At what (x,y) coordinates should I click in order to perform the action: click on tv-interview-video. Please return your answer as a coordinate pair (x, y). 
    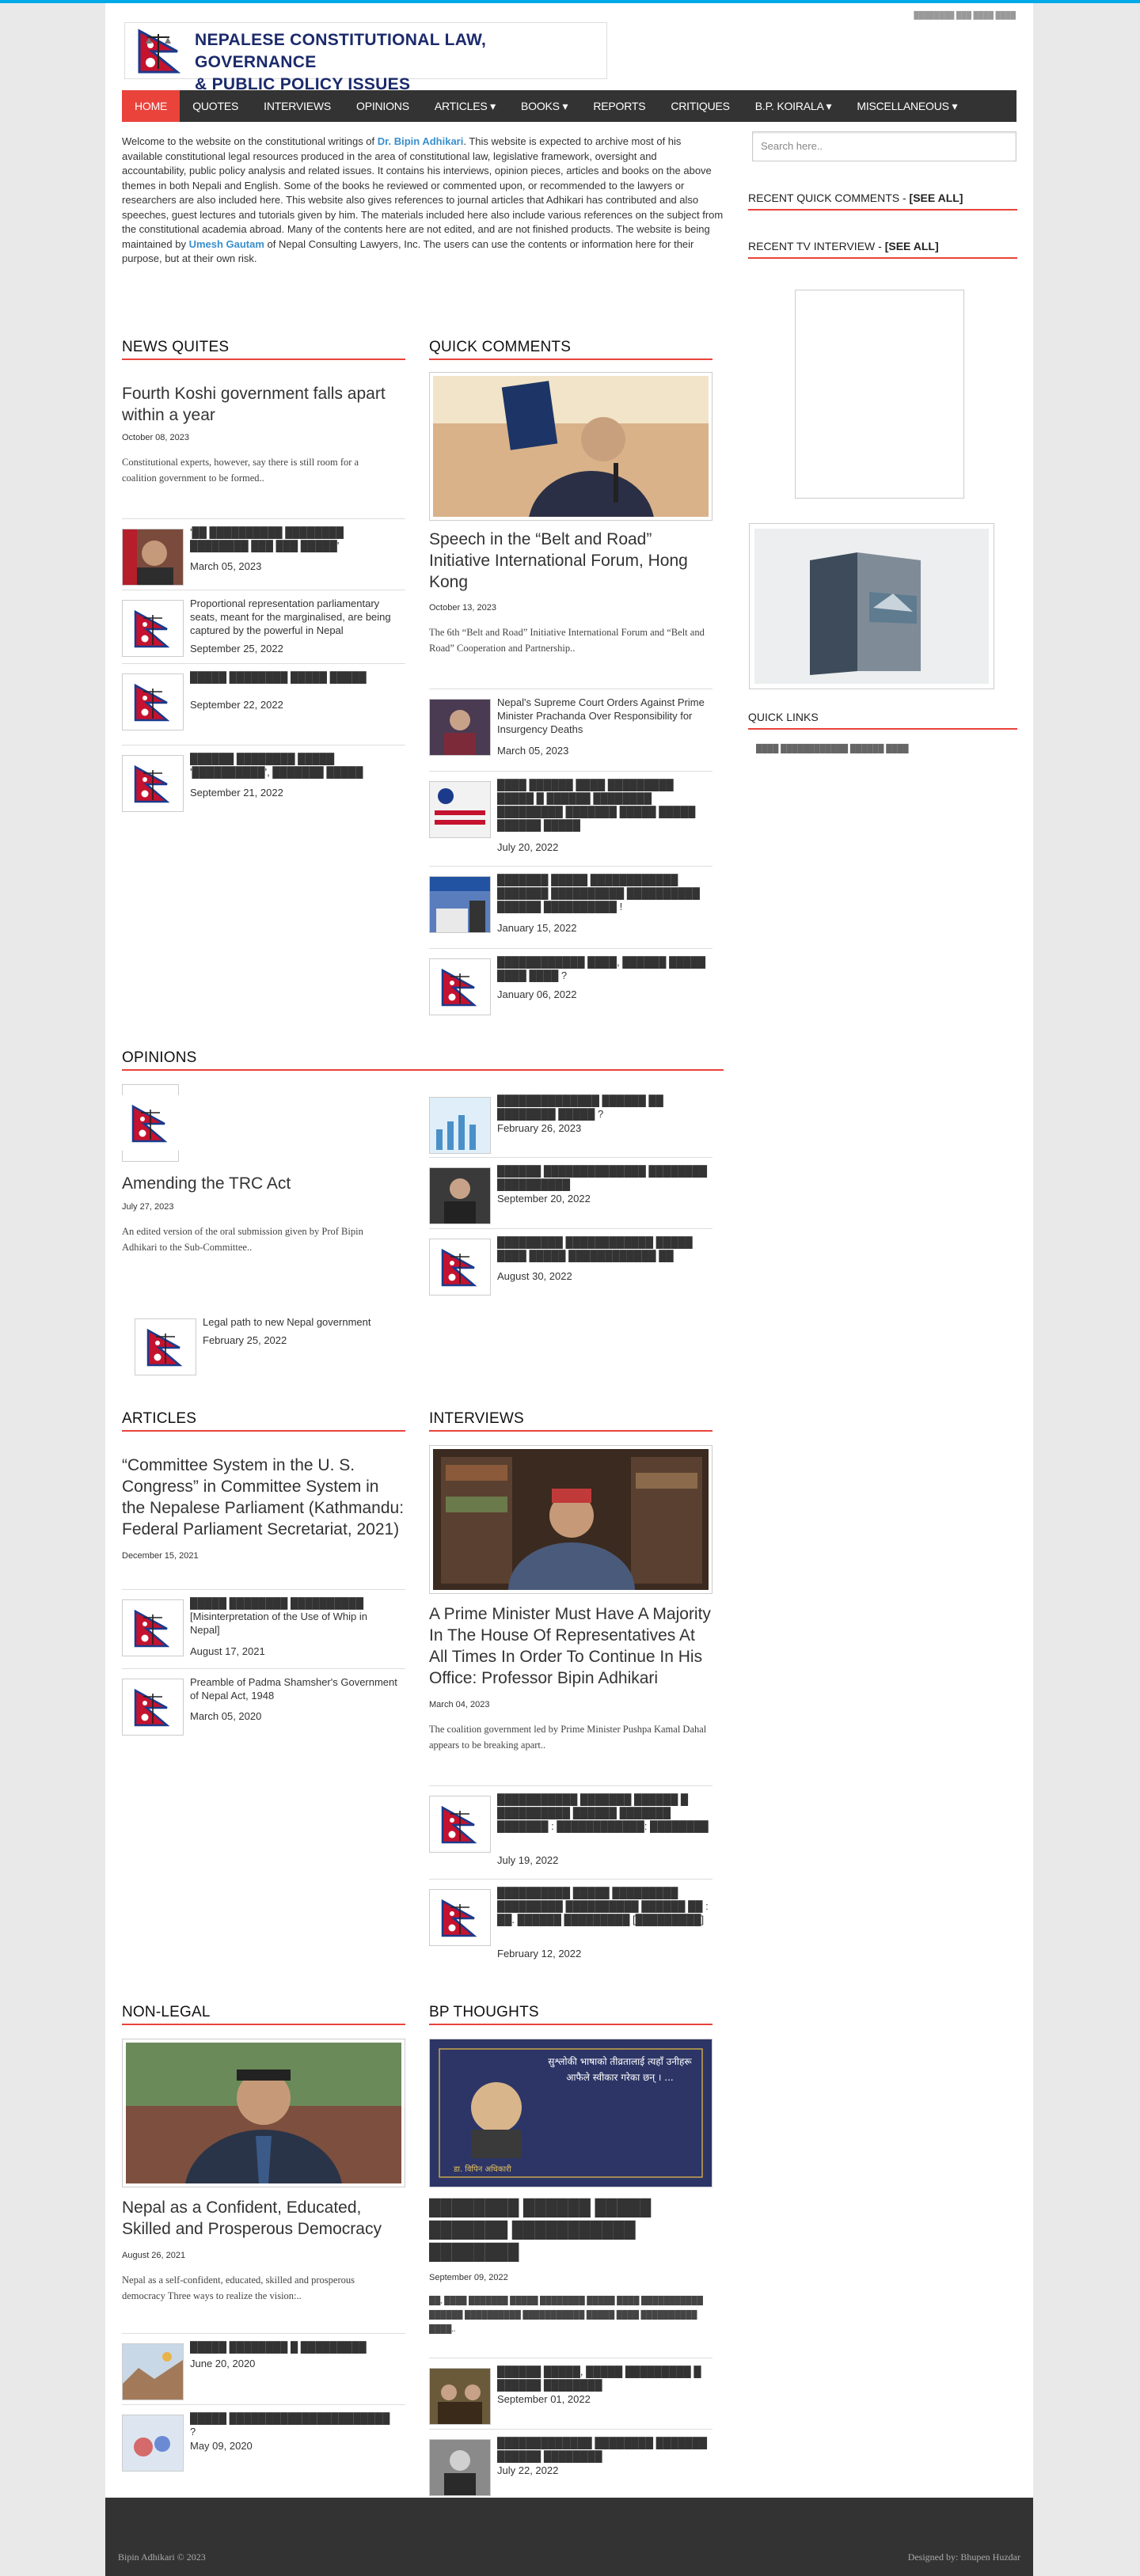
    Looking at the image, I should click on (879, 394).